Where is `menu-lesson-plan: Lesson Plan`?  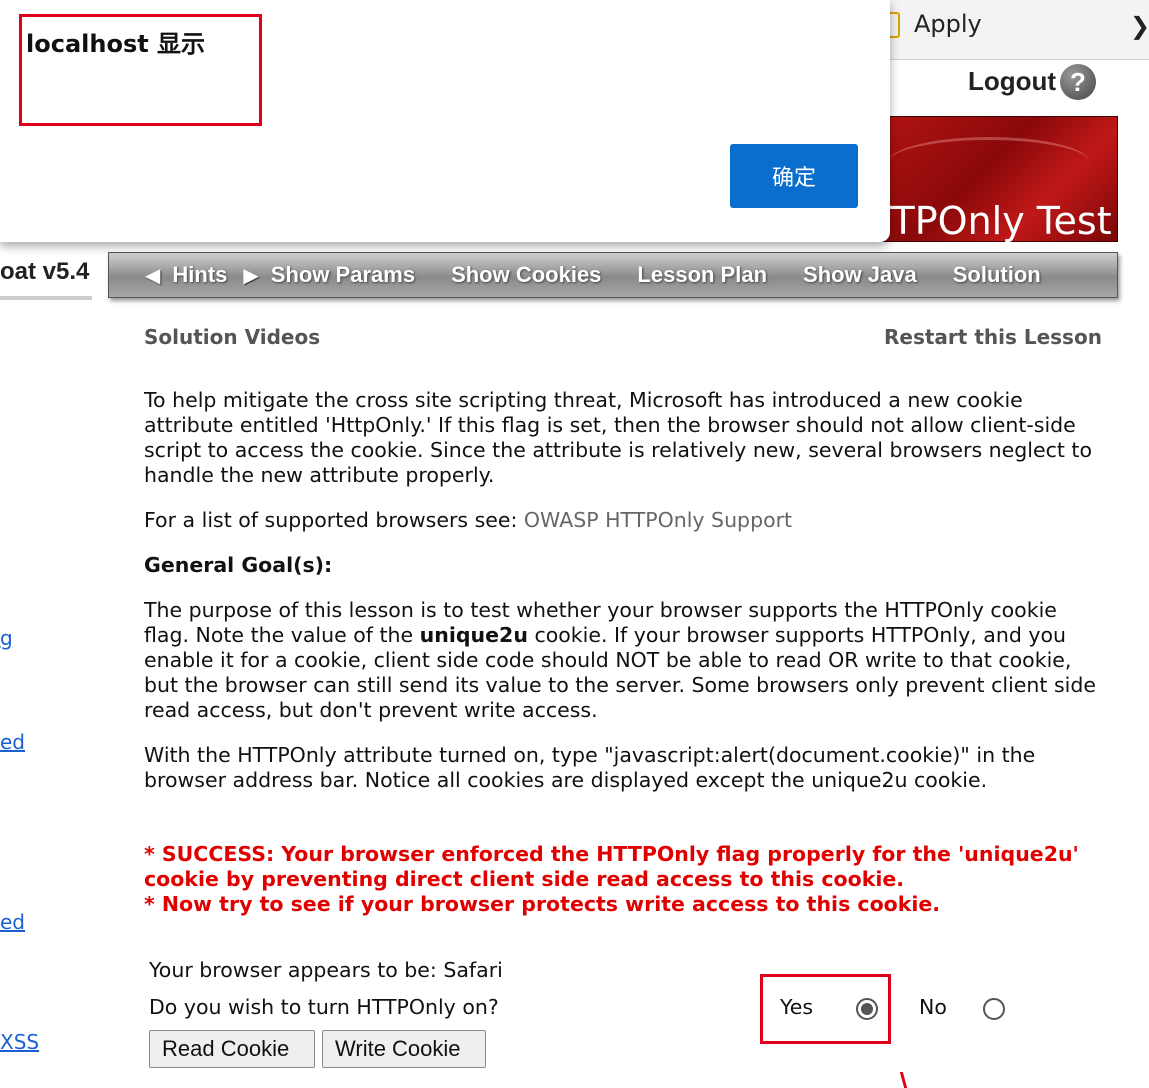 menu-lesson-plan: Lesson Plan is located at coordinates (702, 275).